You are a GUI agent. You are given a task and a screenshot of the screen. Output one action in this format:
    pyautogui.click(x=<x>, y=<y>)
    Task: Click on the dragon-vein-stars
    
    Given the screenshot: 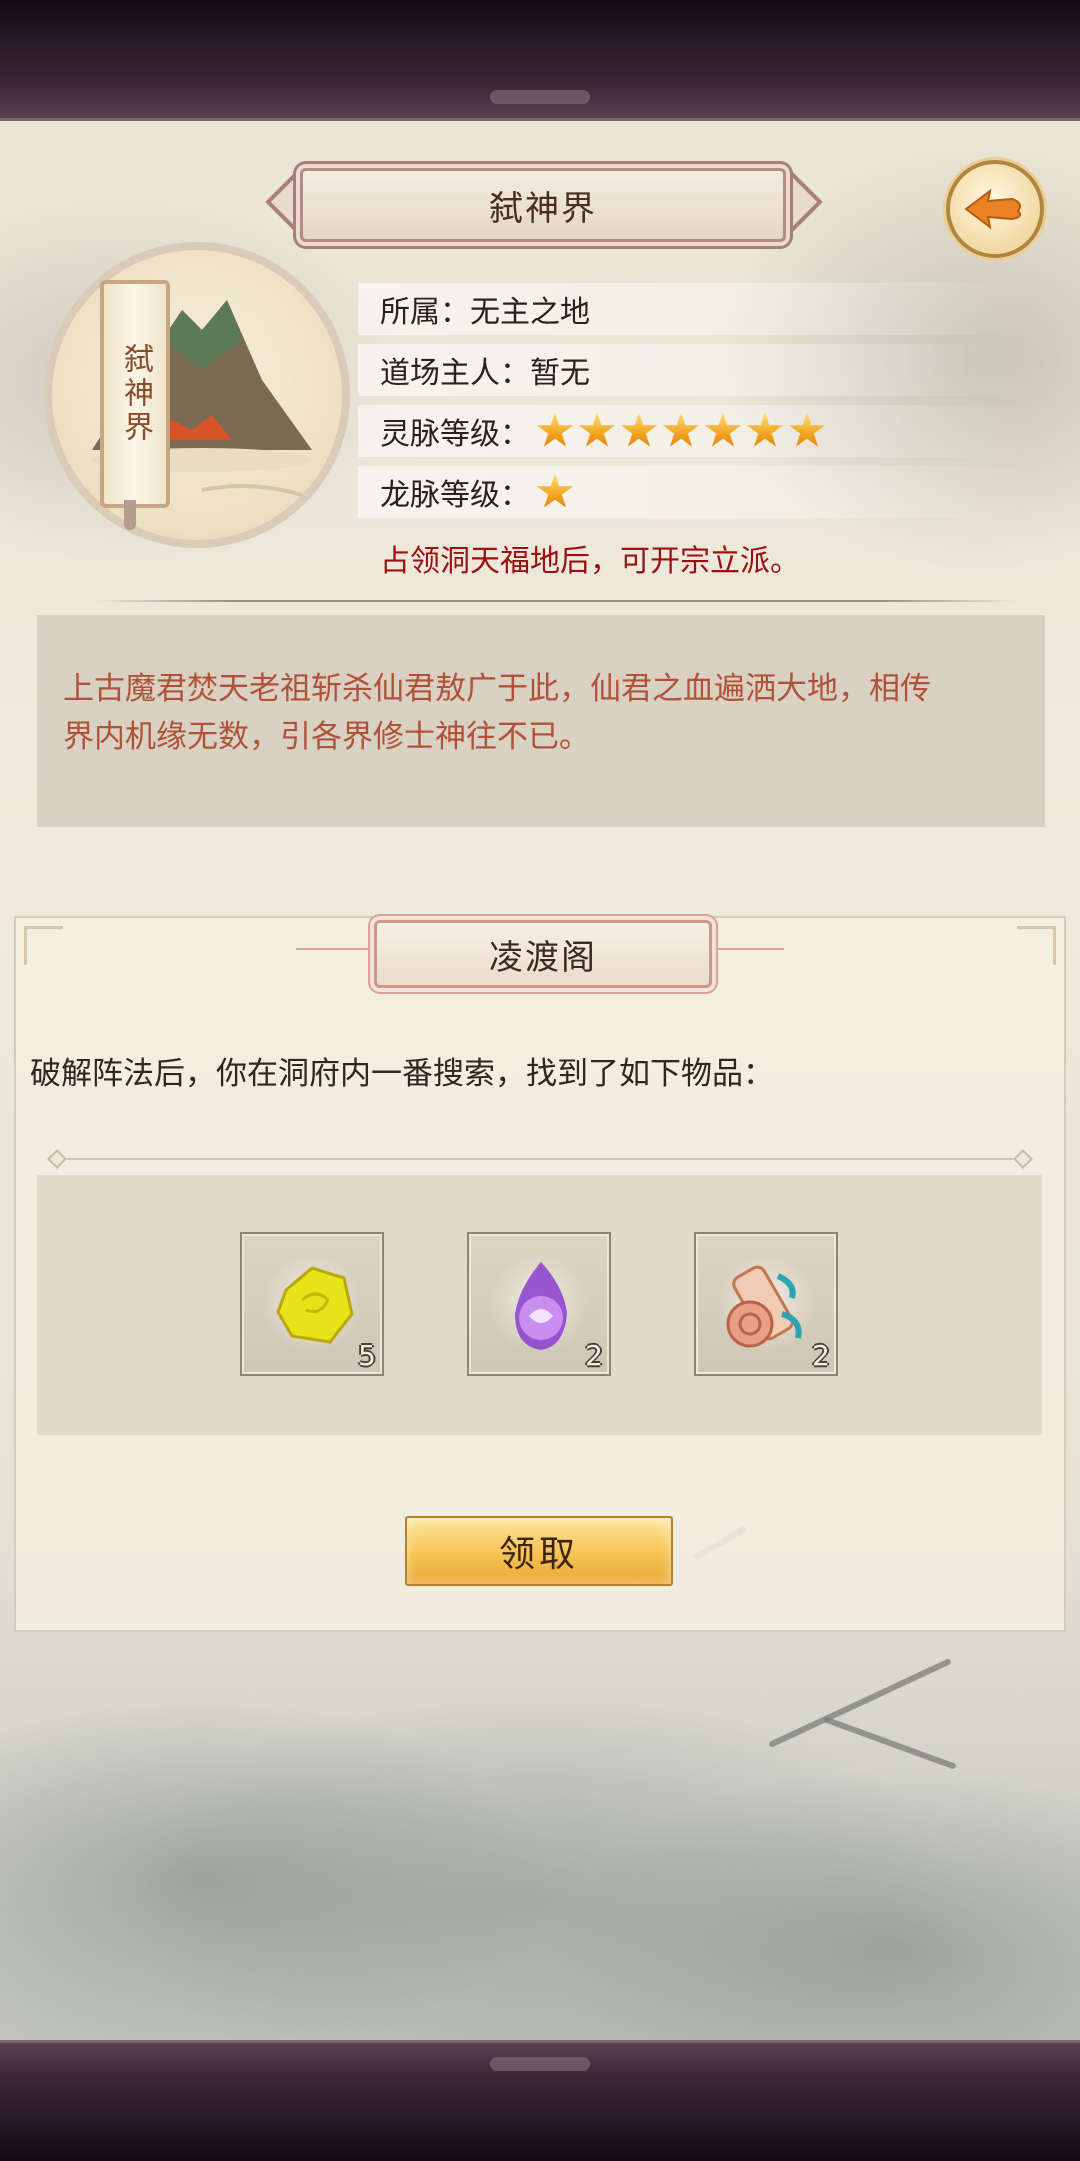 What is the action you would take?
    pyautogui.click(x=555, y=492)
    